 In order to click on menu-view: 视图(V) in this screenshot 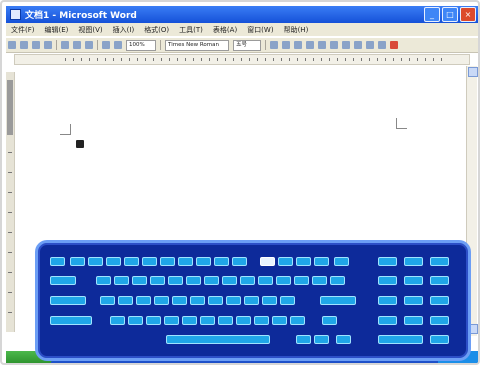, I will do `click(90, 30)`.